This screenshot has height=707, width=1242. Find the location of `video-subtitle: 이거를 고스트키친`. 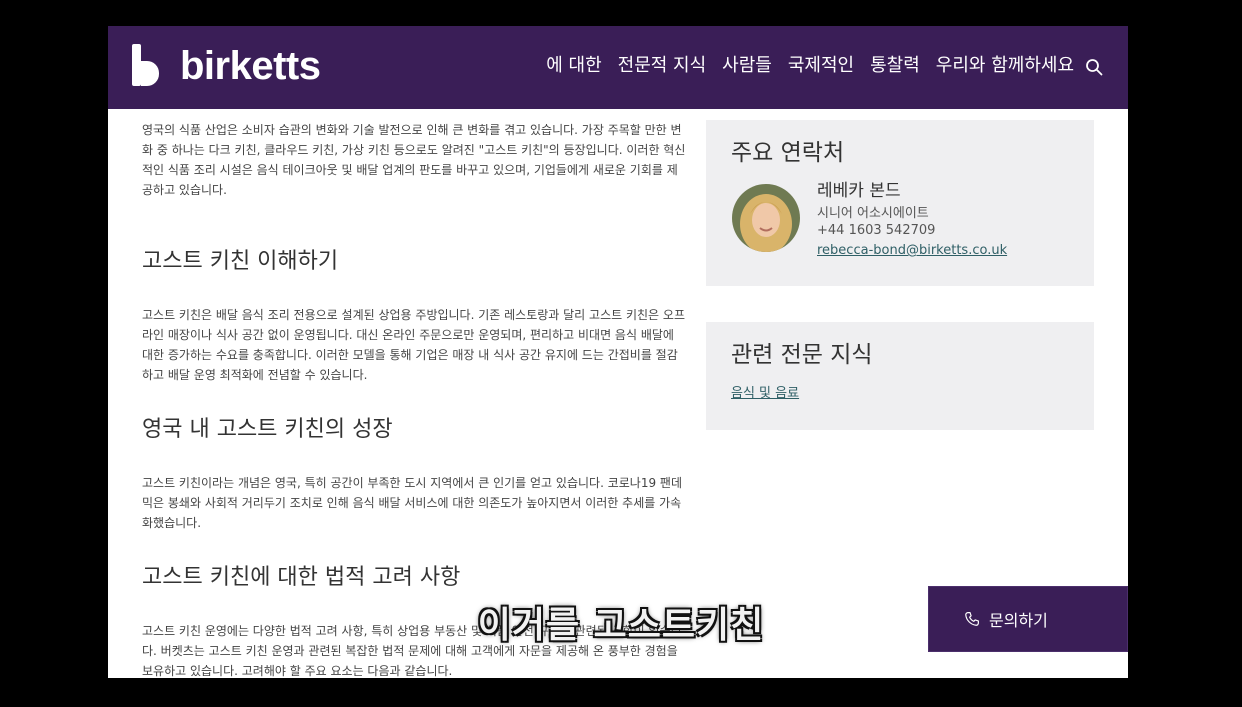

video-subtitle: 이거를 고스트키친 is located at coordinates (621, 625).